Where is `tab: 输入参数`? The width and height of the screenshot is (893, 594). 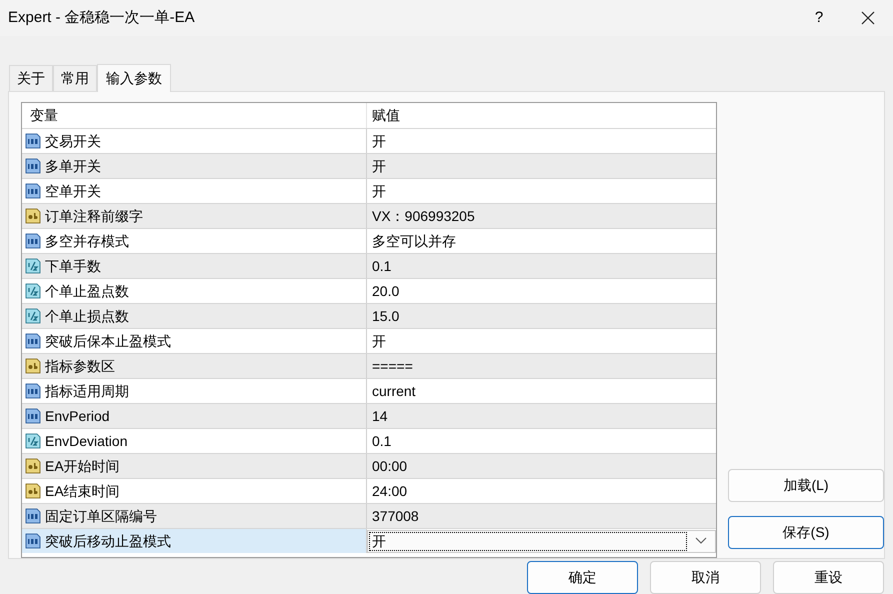 tab: 输入参数 is located at coordinates (134, 78).